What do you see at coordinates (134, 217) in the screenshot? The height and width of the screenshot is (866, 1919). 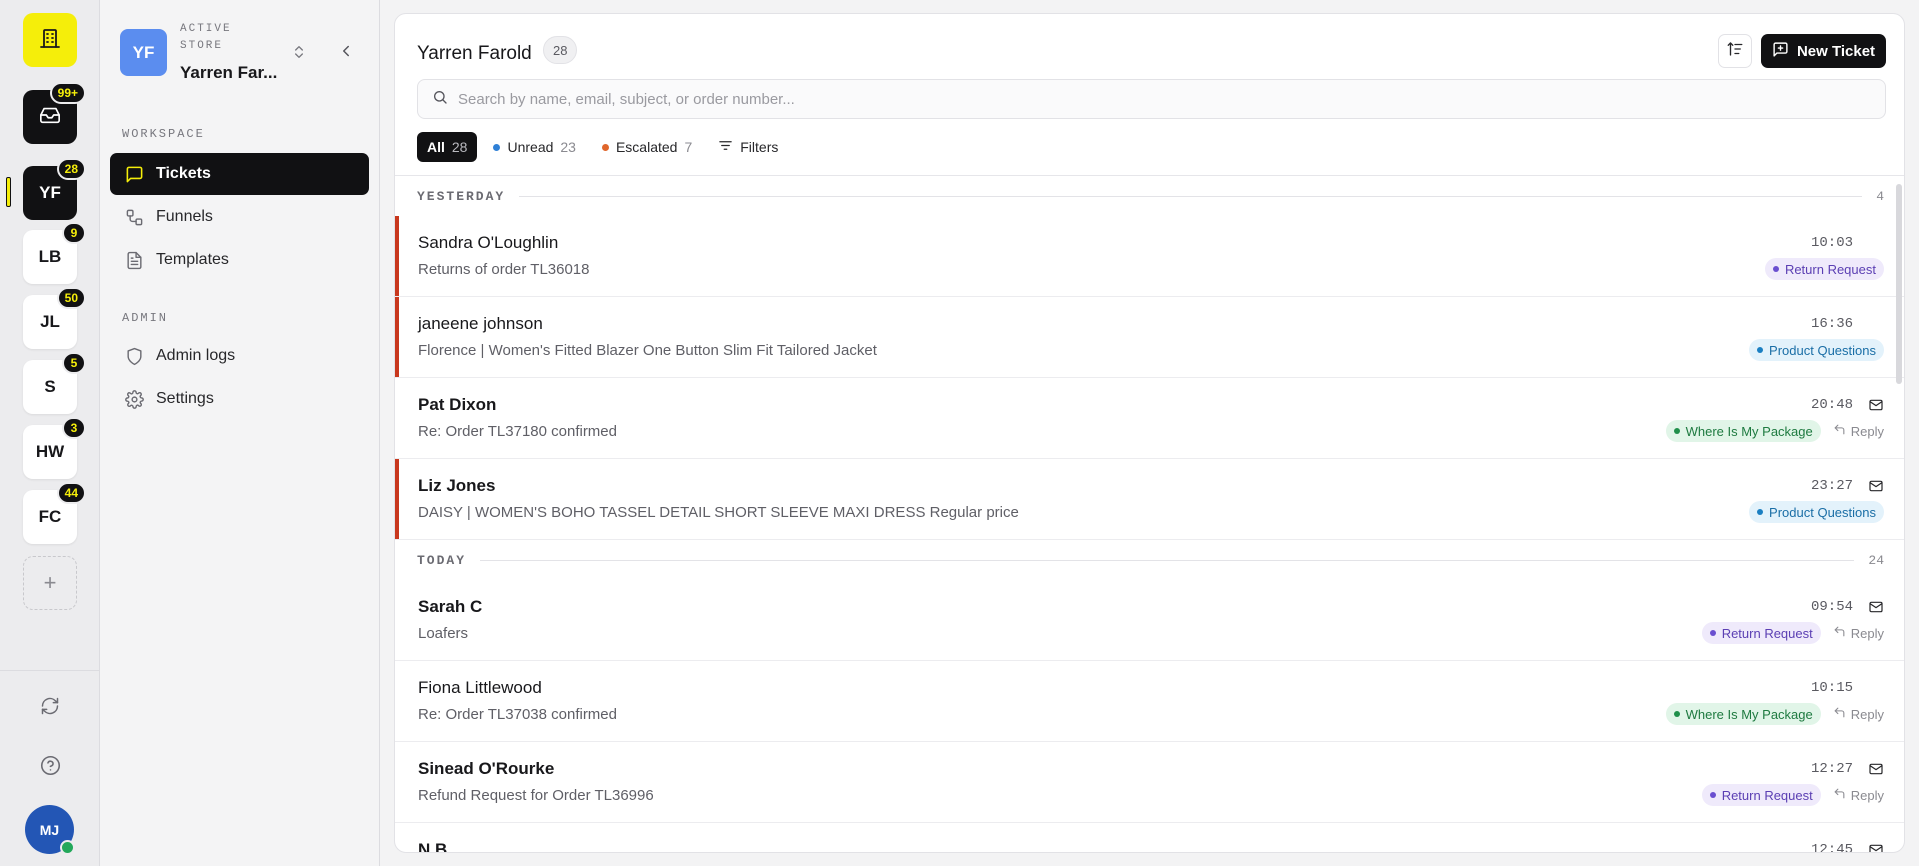 I see `workflow-icon` at bounding box center [134, 217].